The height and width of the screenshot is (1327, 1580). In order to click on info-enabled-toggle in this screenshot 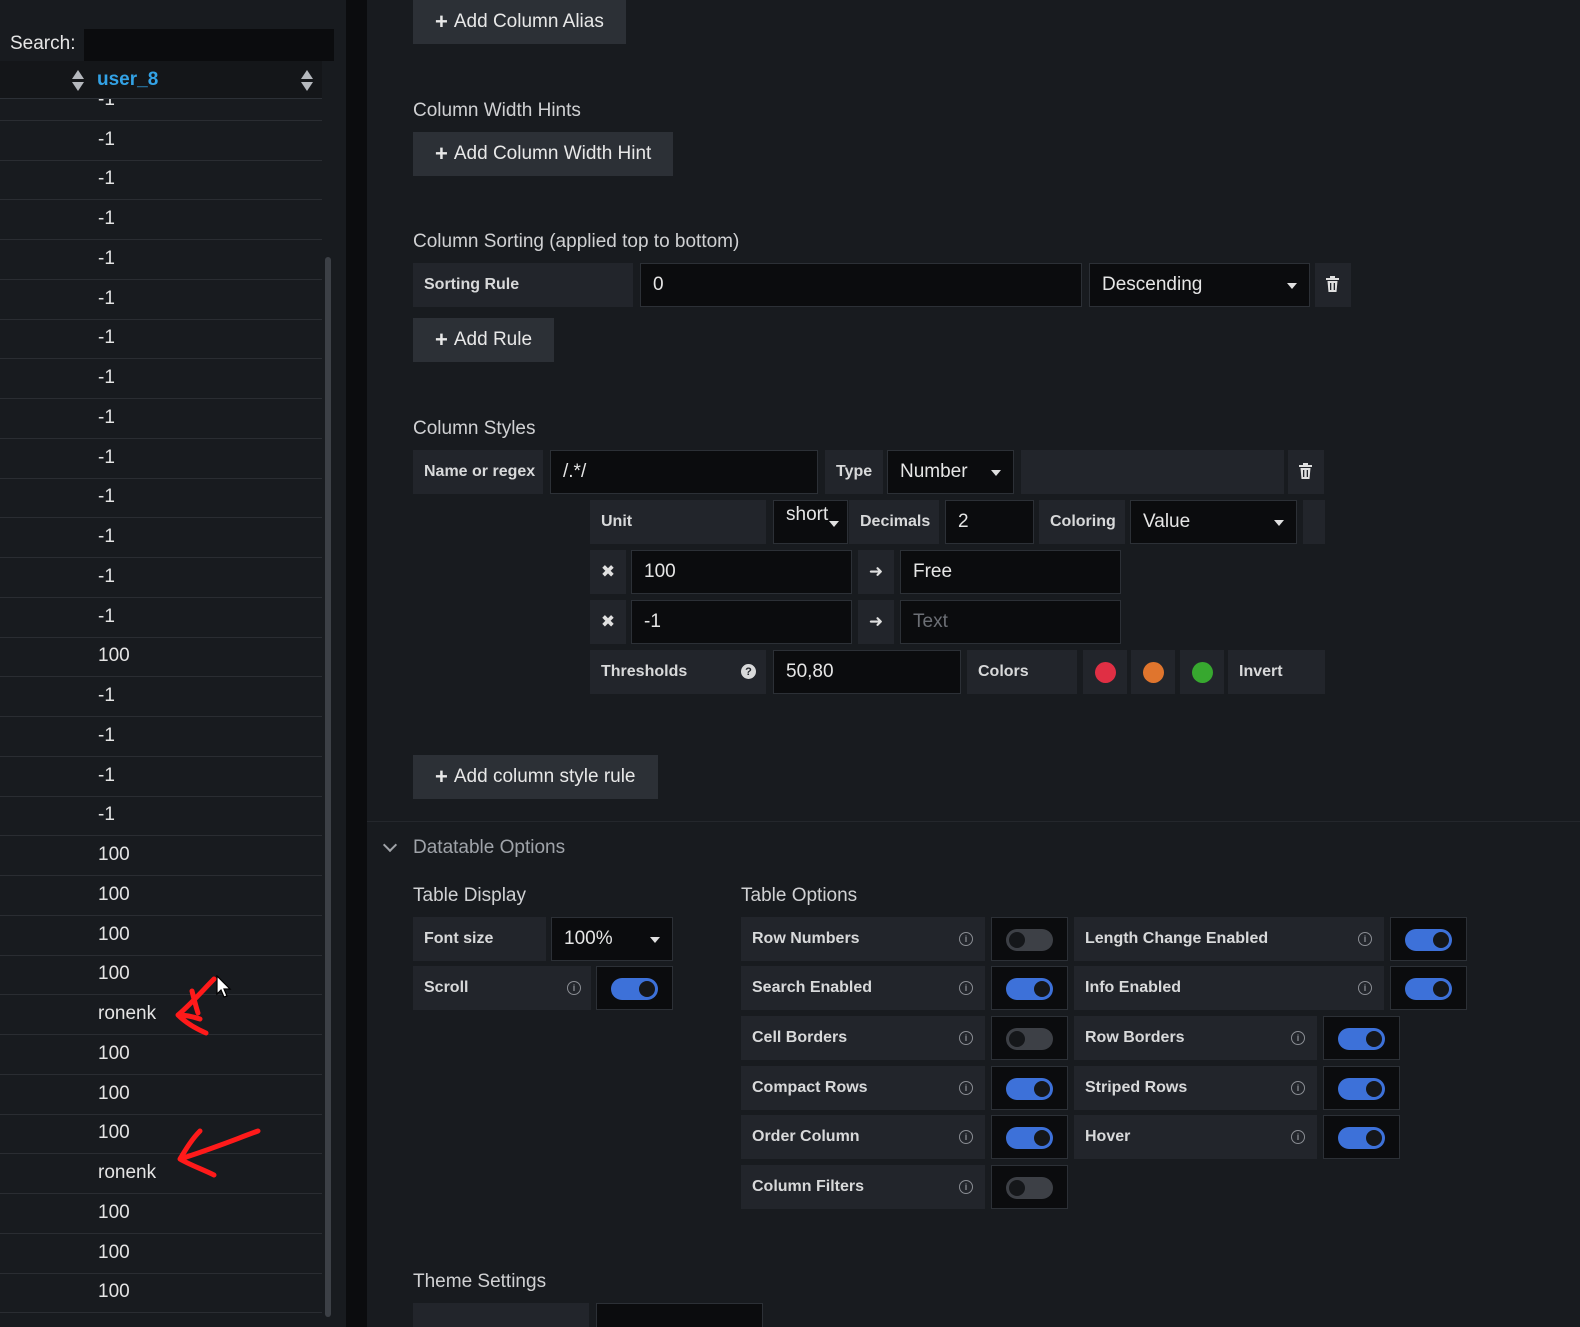, I will do `click(1428, 988)`.